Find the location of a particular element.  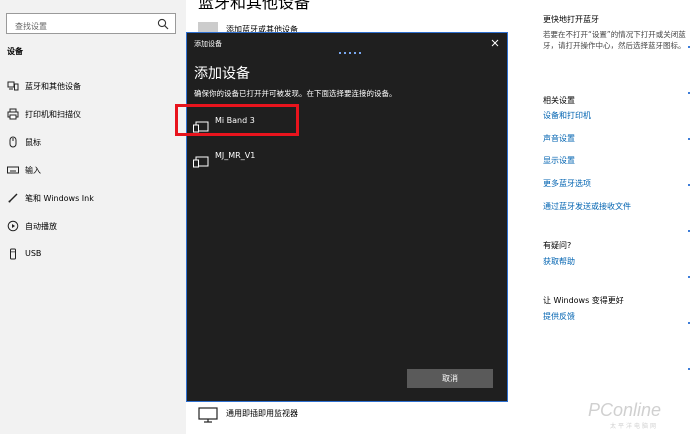

quick-bluetooth-title: 更快地打开蓝牙 is located at coordinates (571, 19).